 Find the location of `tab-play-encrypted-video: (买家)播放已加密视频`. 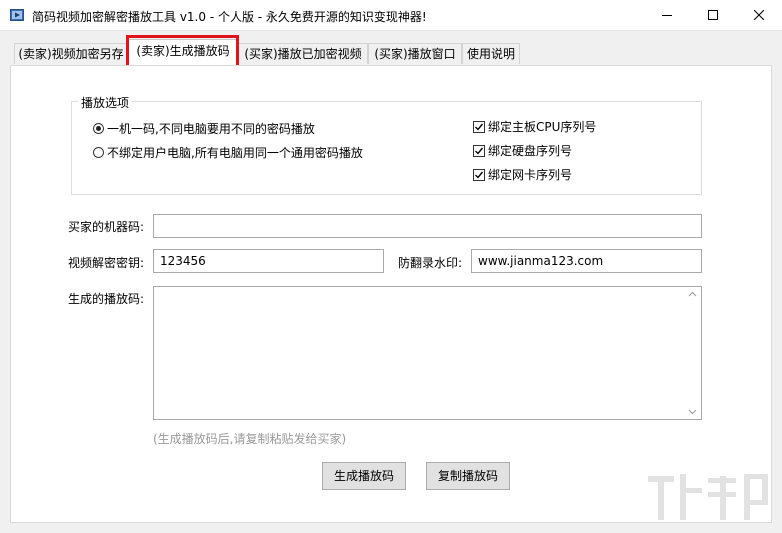

tab-play-encrypted-video: (买家)播放已加密视频 is located at coordinates (303, 53).